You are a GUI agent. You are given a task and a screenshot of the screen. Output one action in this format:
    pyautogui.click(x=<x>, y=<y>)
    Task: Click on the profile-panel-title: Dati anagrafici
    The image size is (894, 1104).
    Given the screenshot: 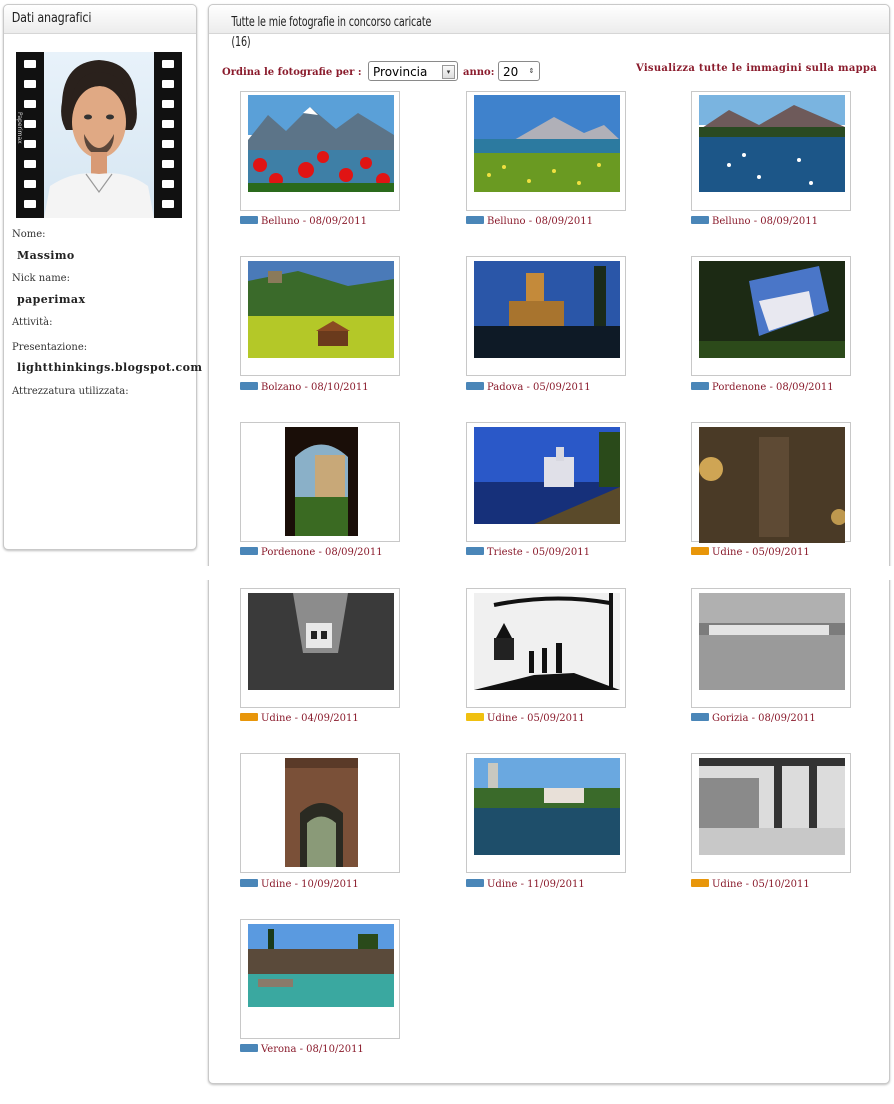 What is the action you would take?
    pyautogui.click(x=51, y=18)
    